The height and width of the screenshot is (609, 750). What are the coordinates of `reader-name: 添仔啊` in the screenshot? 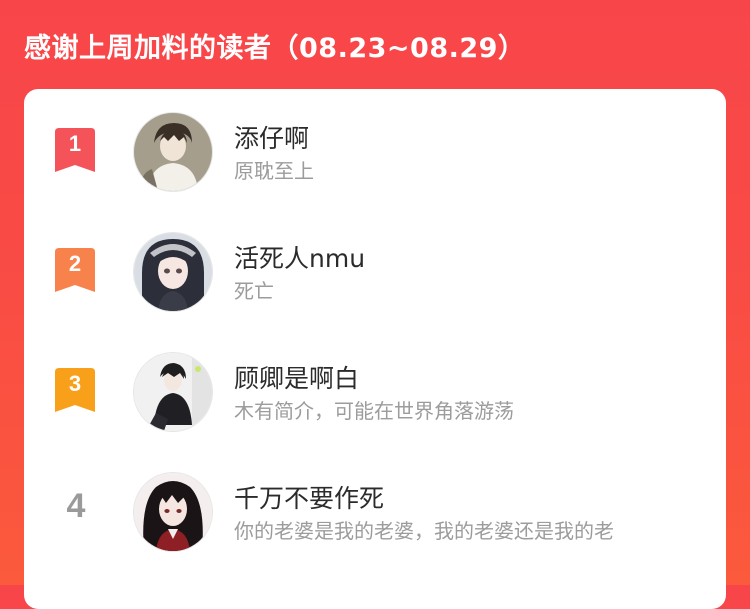 It's located at (272, 138).